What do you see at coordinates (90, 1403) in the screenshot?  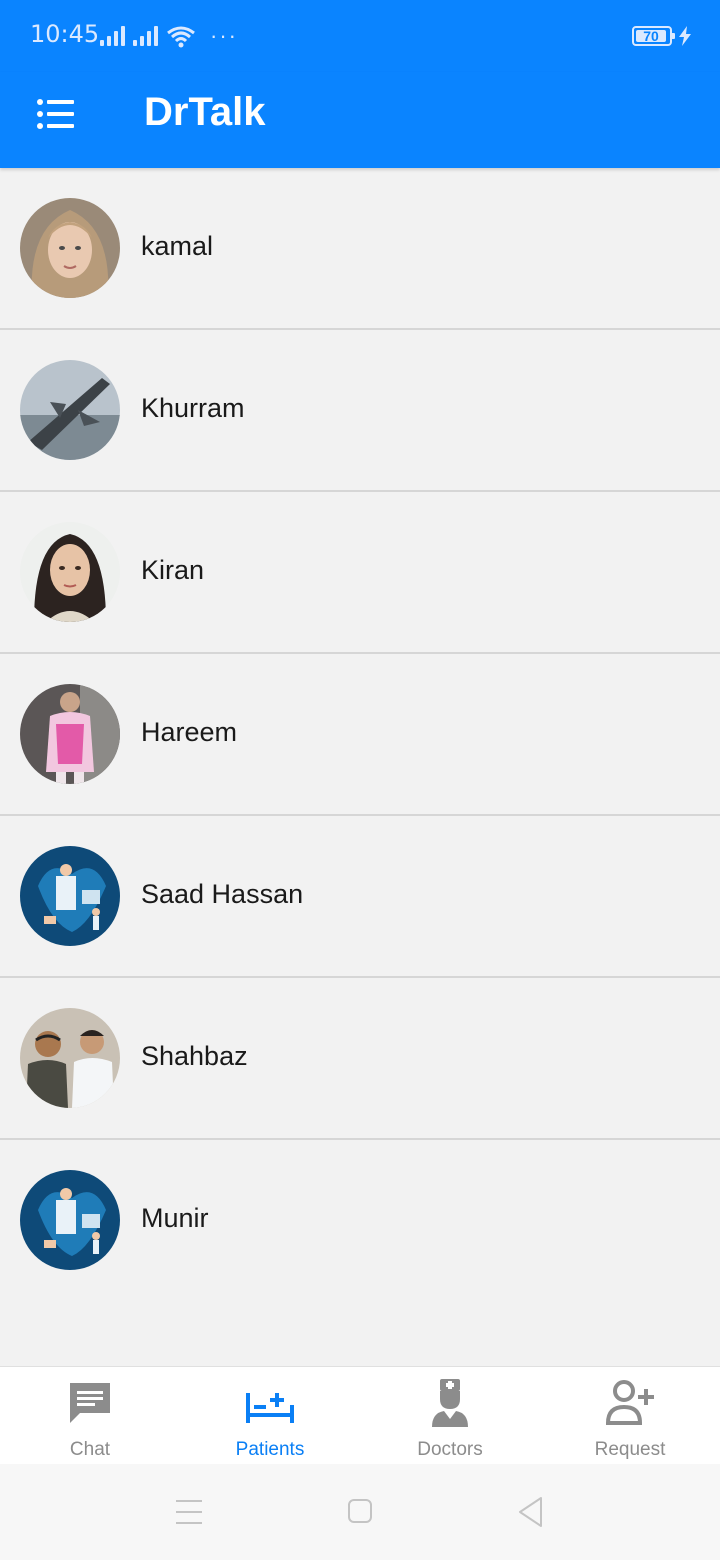 I see `chat-icon` at bounding box center [90, 1403].